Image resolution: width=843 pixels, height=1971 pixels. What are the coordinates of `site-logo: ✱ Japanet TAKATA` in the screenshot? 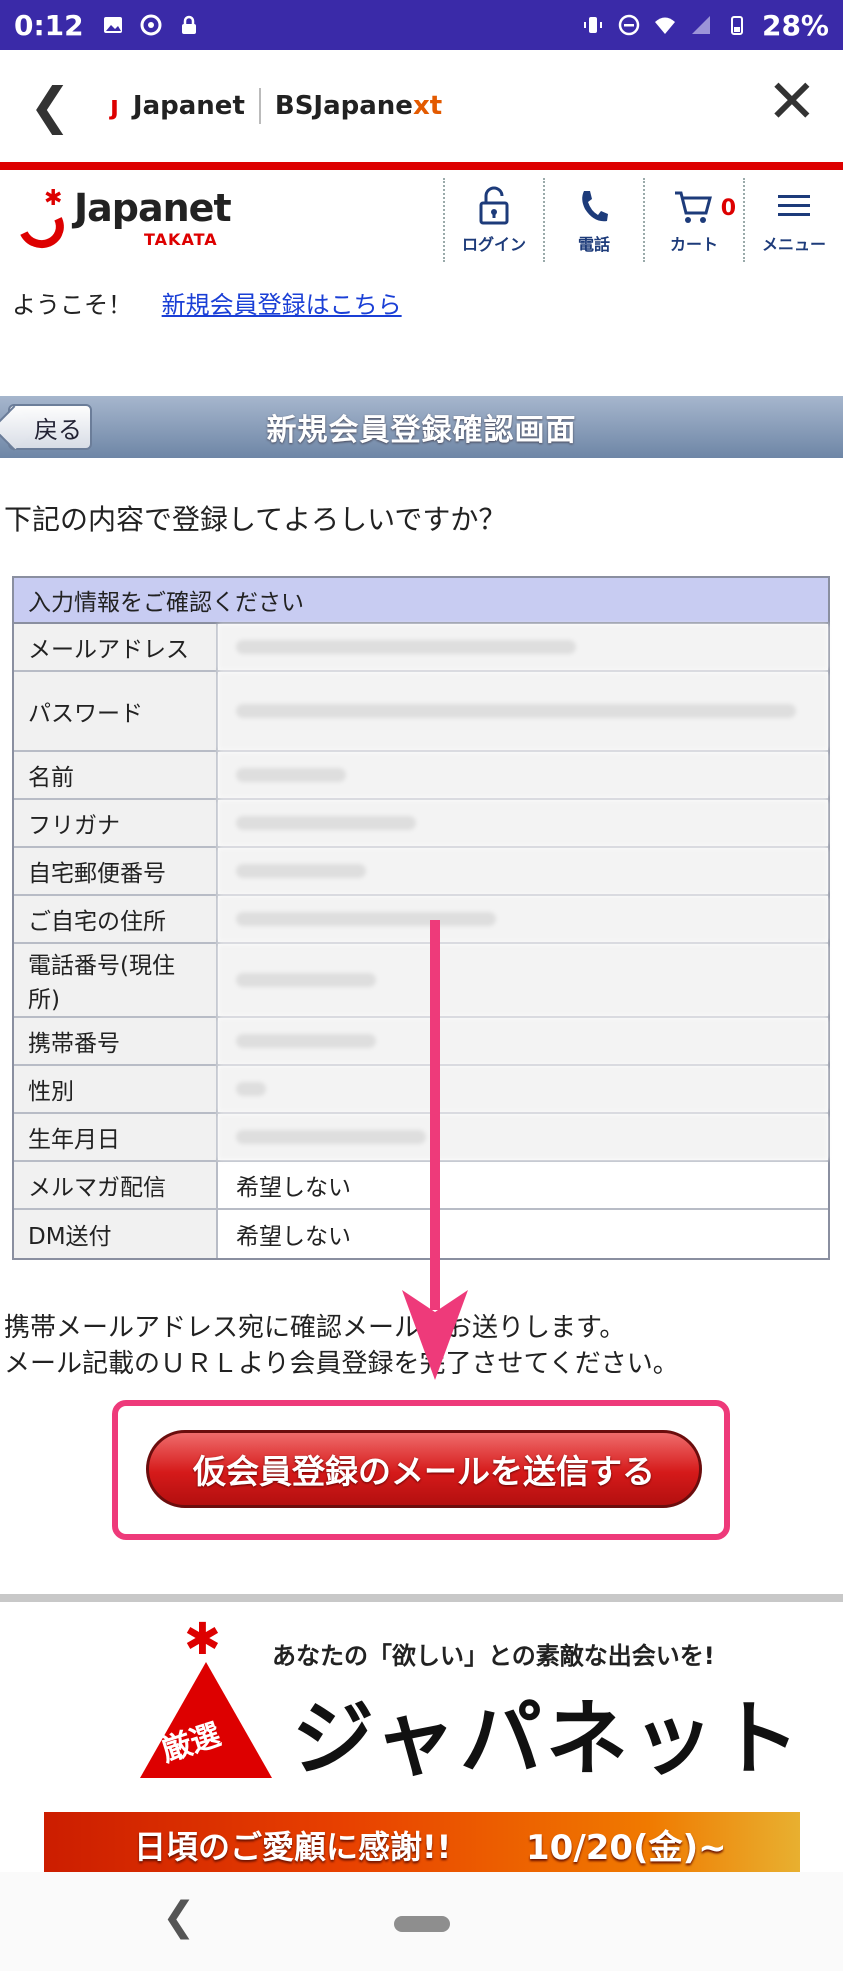 It's located at (121, 220).